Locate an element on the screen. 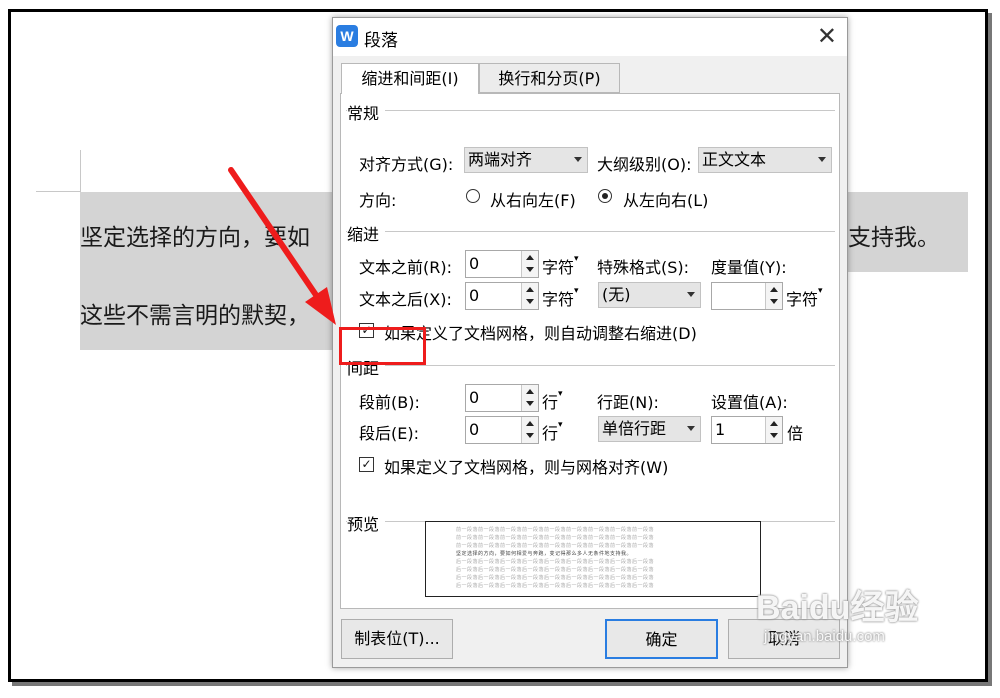 This screenshot has width=1000, height=698. tab-indent-spacing: 缩进和间距(I) is located at coordinates (410, 78).